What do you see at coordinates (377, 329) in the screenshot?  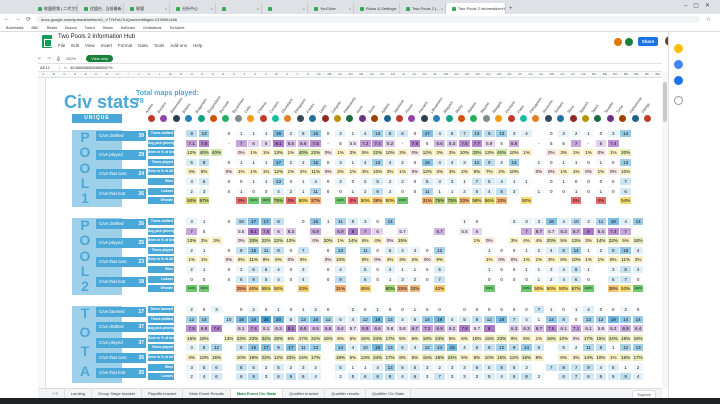 I see `data-cell: 6.6` at bounding box center [377, 329].